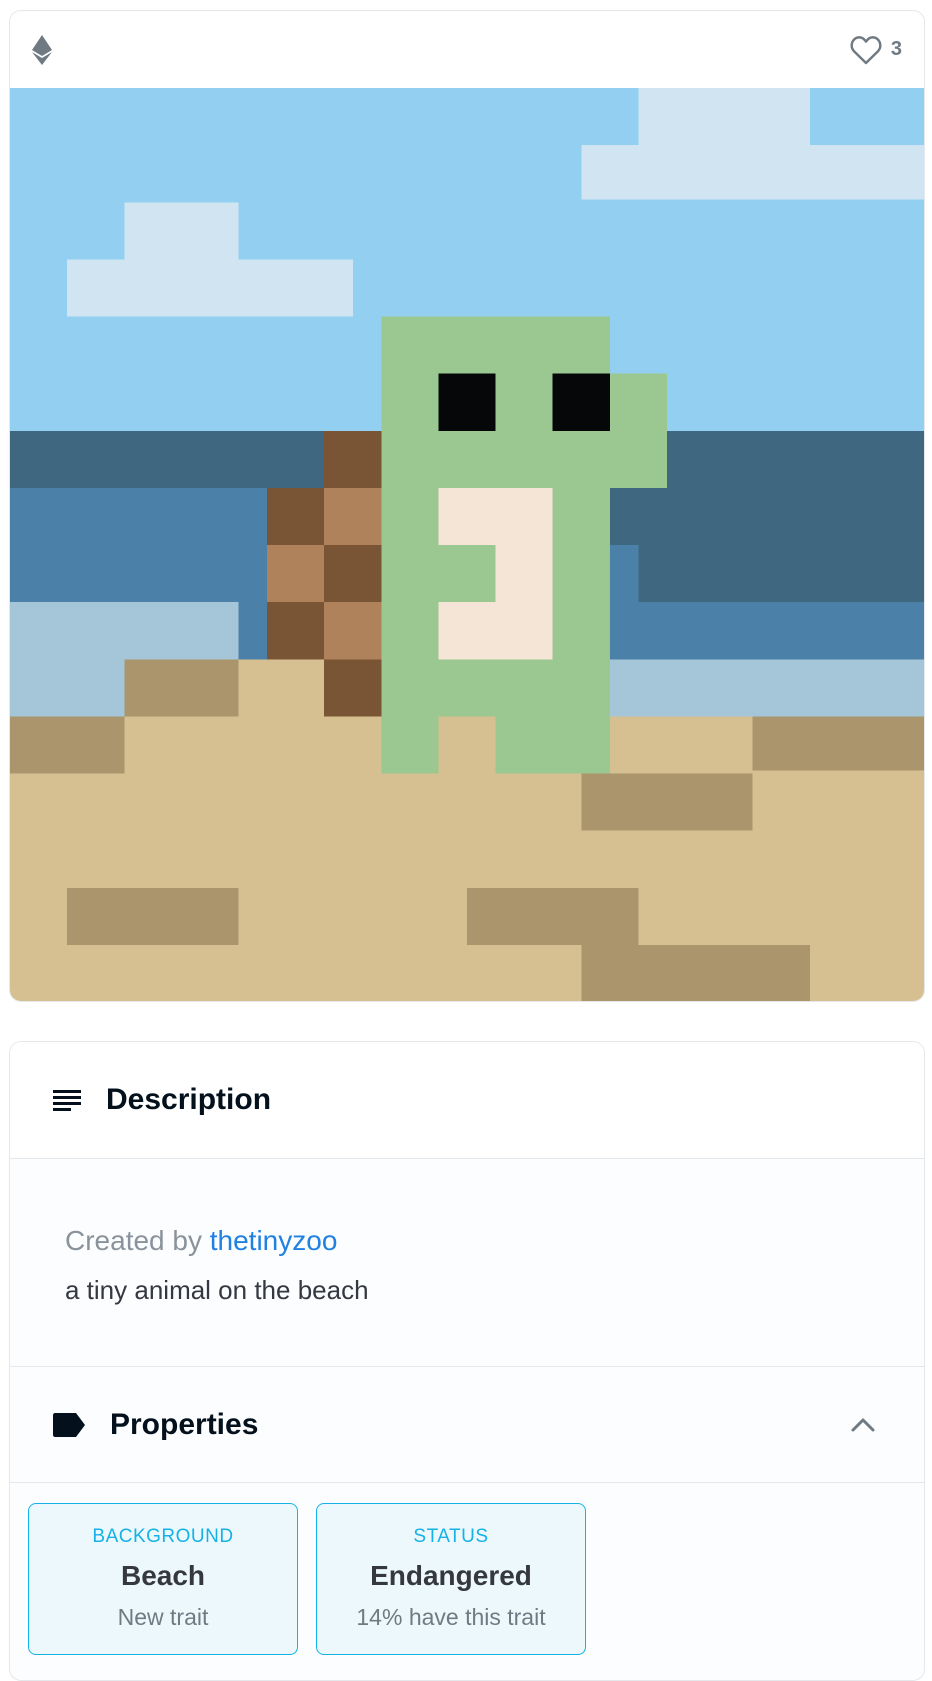 This screenshot has height=1681, width=932. What do you see at coordinates (451, 1536) in the screenshot?
I see `trait-type: Status` at bounding box center [451, 1536].